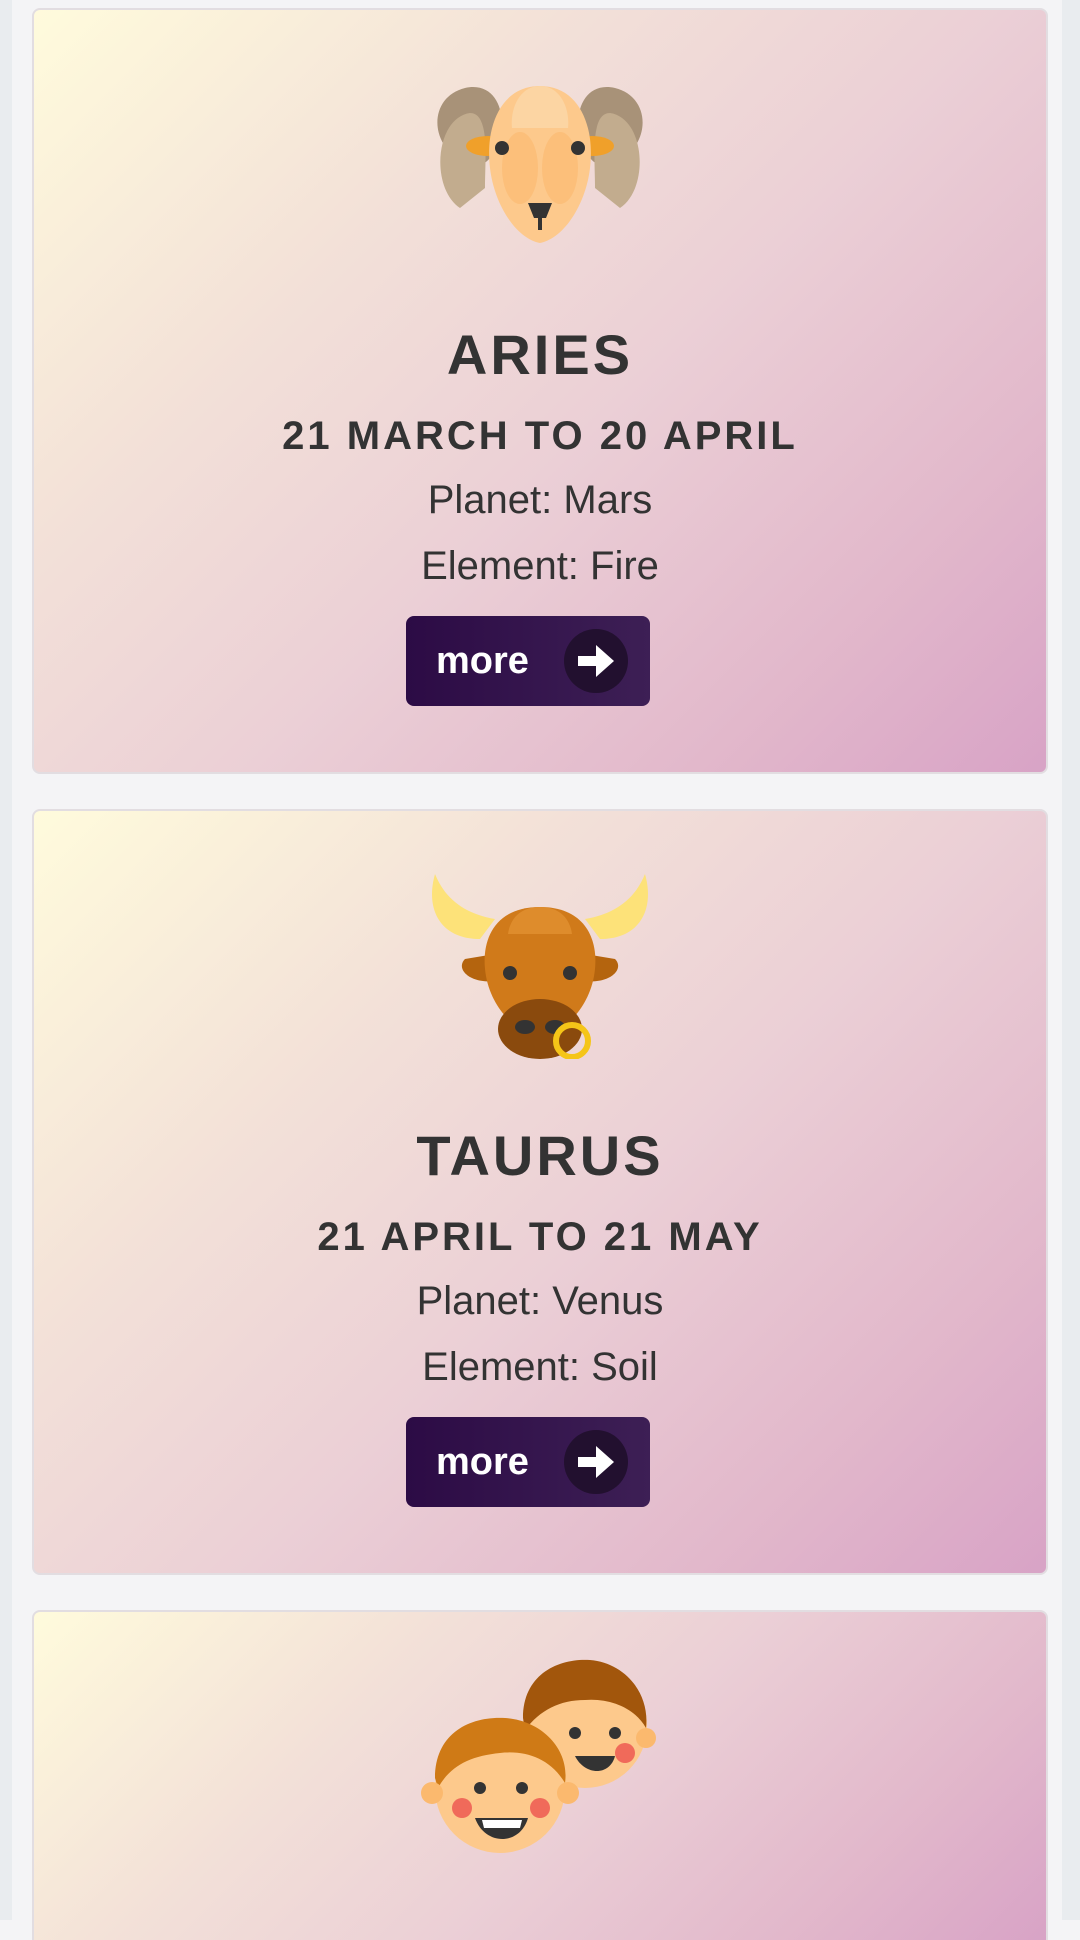 The height and width of the screenshot is (1940, 1080). What do you see at coordinates (540, 500) in the screenshot?
I see `sign-planet: Planet: Mars` at bounding box center [540, 500].